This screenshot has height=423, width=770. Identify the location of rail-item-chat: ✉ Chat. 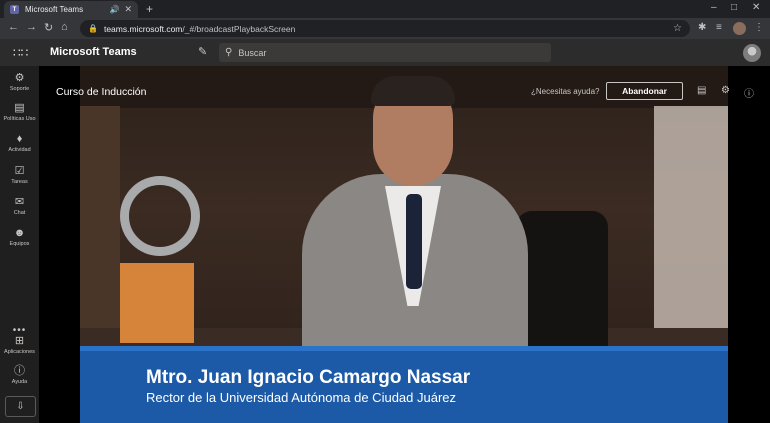
(19, 206).